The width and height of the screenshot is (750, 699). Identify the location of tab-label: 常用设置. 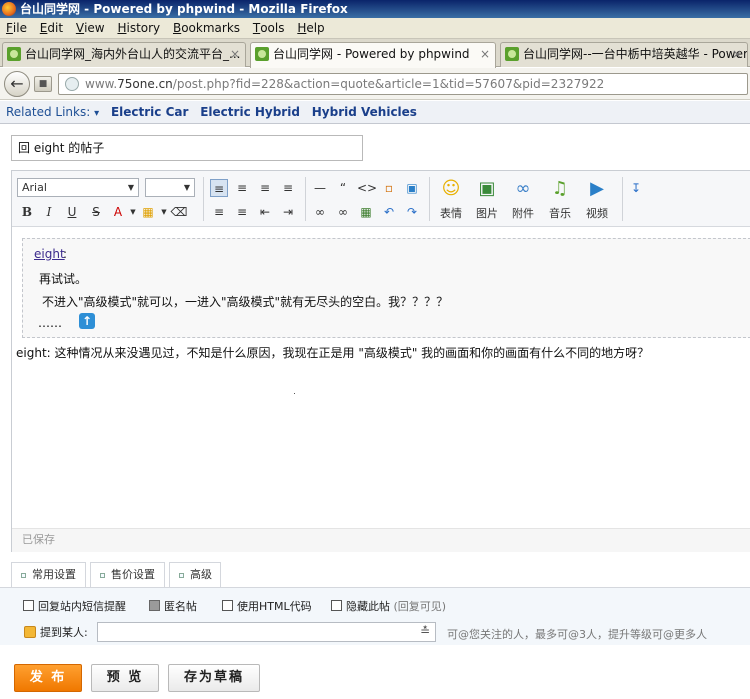
(54, 574).